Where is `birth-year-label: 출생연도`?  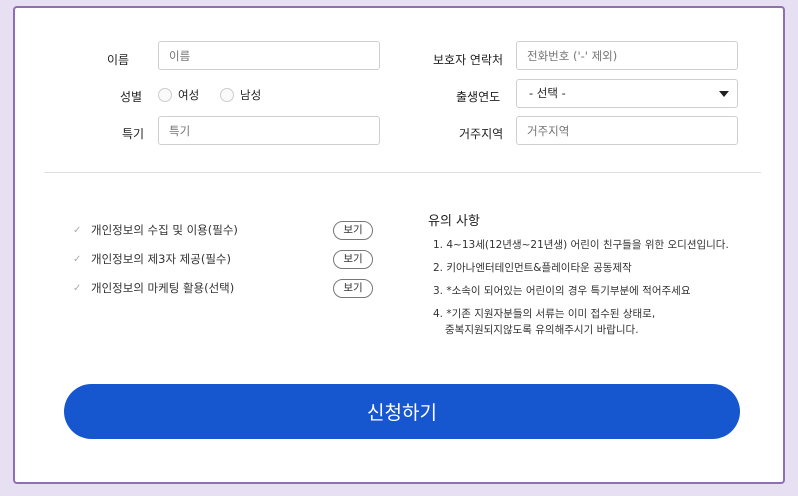
birth-year-label: 출생연도 is located at coordinates (478, 97).